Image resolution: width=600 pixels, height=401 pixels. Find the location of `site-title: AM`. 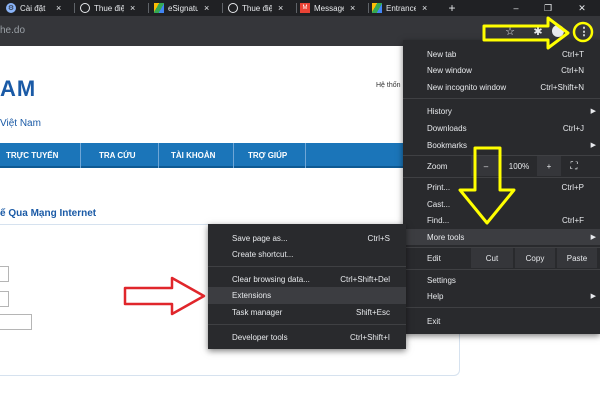

site-title: AM is located at coordinates (18, 88).